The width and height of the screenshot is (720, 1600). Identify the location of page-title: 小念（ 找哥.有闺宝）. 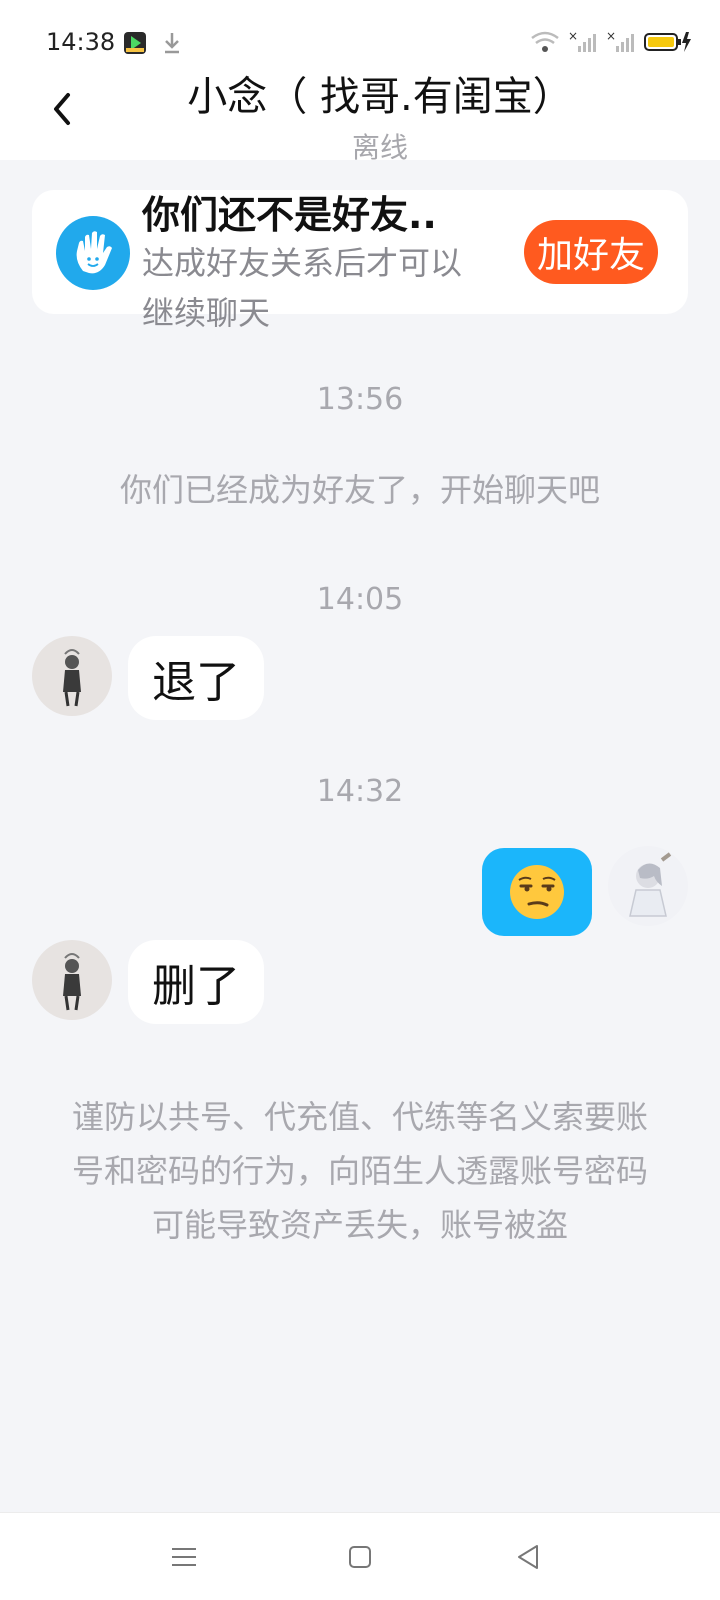
(380, 97).